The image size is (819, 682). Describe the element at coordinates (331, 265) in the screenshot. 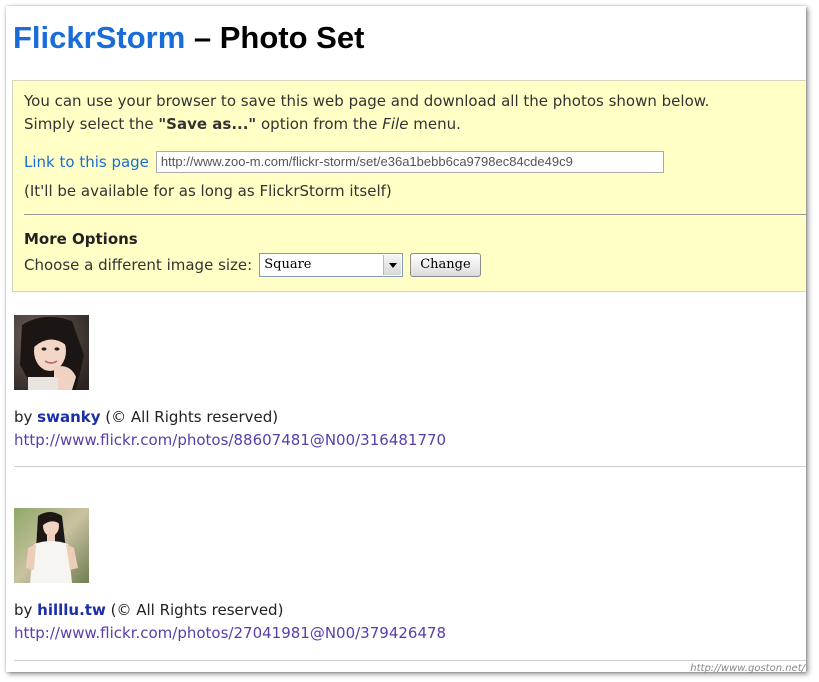

I see `image-size-select: Square` at that location.